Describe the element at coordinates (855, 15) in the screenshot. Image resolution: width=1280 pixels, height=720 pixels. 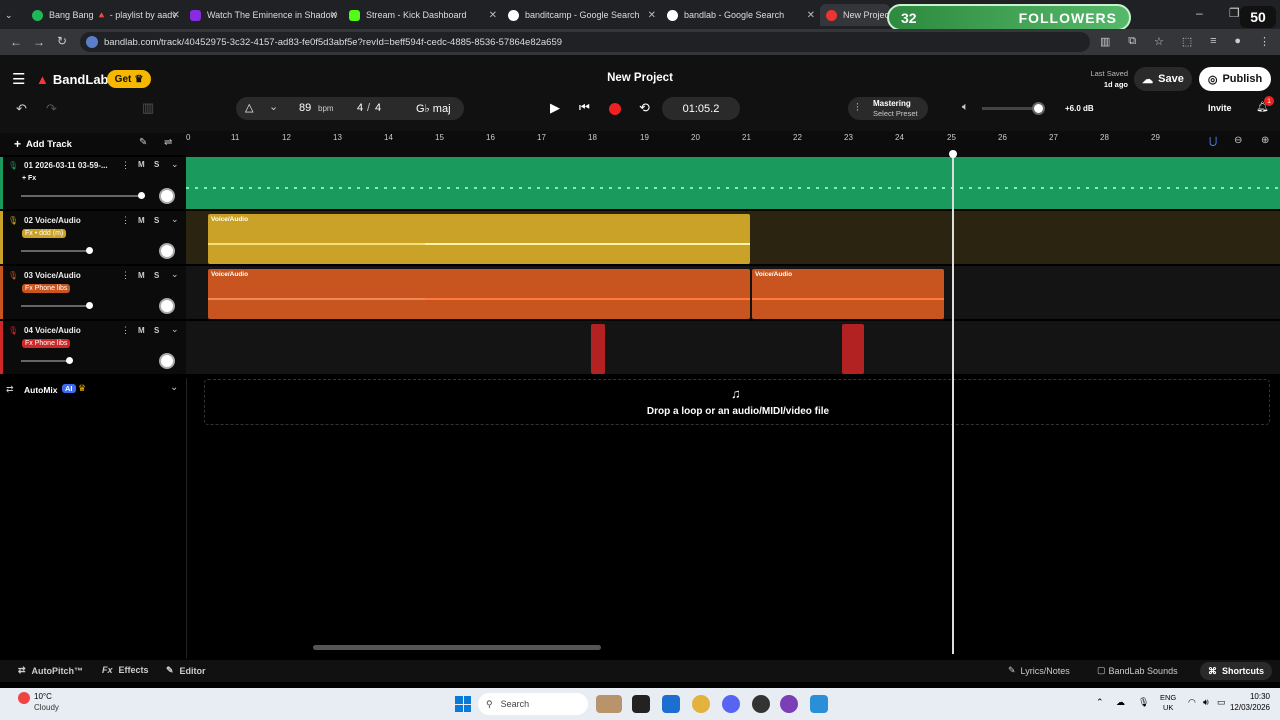
I see `browser-tab-active: New Project` at that location.